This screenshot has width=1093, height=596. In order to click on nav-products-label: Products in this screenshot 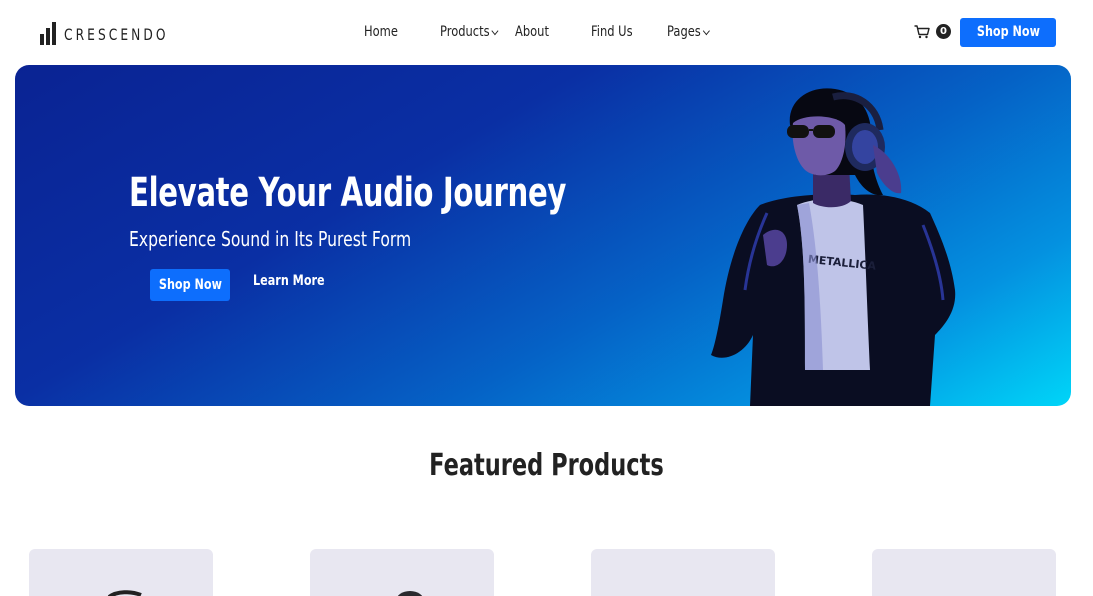, I will do `click(465, 32)`.